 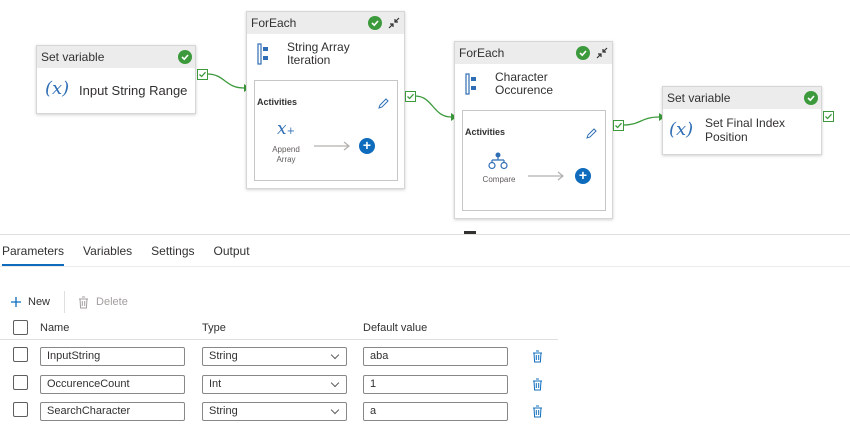 What do you see at coordinates (112, 302) in the screenshot?
I see `delete-button-label: Delete` at bounding box center [112, 302].